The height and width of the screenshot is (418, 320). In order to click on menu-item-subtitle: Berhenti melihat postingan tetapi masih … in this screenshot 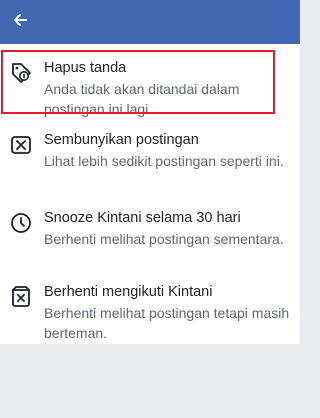, I will do `click(167, 323)`.